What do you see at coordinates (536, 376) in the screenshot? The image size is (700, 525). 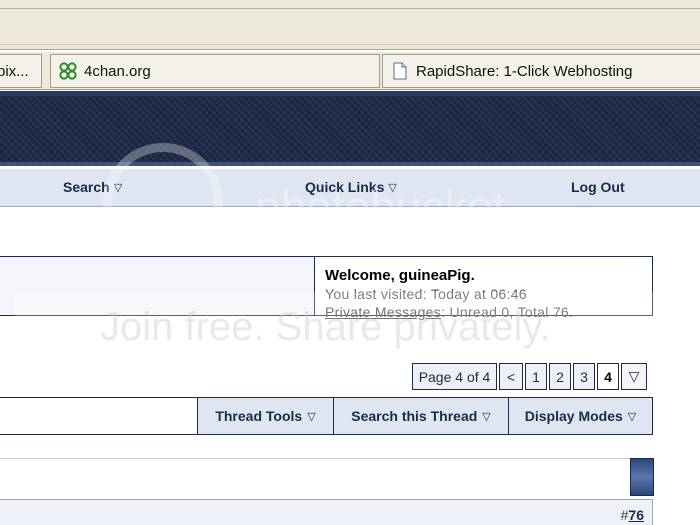 I see `page-link-1: 1` at bounding box center [536, 376].